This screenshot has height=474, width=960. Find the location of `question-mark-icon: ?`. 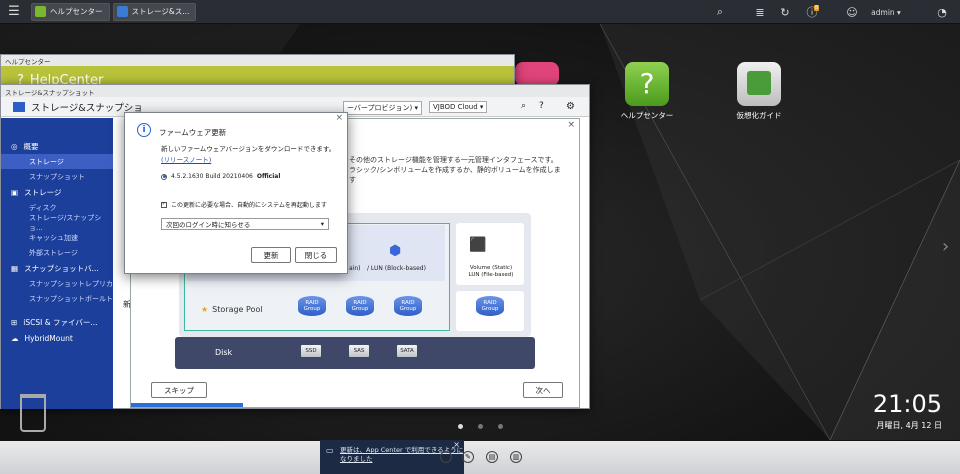

question-mark-icon: ? is located at coordinates (647, 83).